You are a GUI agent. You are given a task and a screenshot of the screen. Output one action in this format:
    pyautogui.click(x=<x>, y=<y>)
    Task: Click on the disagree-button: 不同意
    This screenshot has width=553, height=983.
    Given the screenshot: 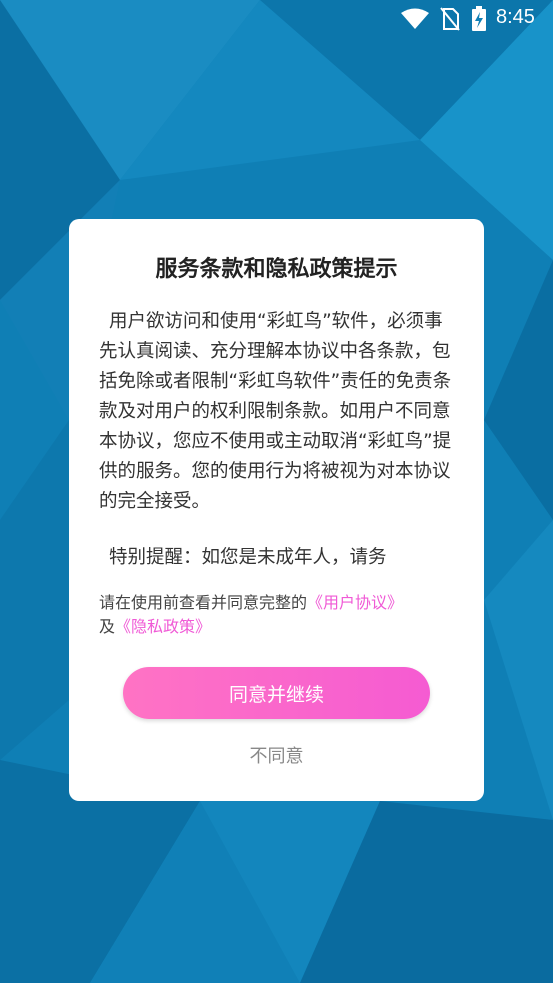 What is the action you would take?
    pyautogui.click(x=276, y=755)
    